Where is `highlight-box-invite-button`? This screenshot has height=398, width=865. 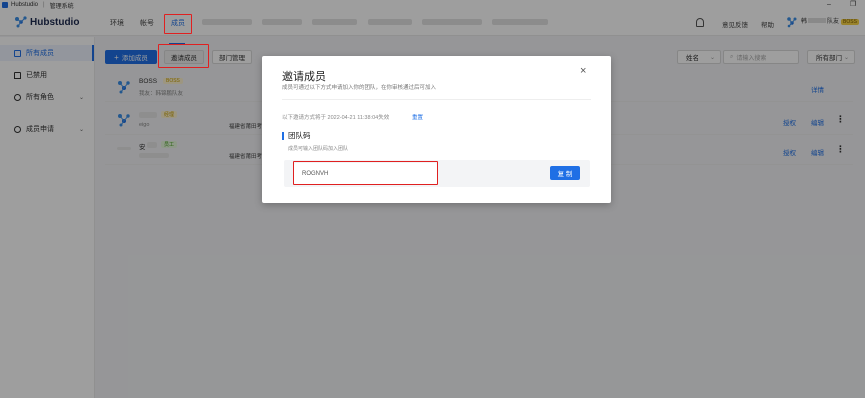
highlight-box-invite-button is located at coordinates (183, 56).